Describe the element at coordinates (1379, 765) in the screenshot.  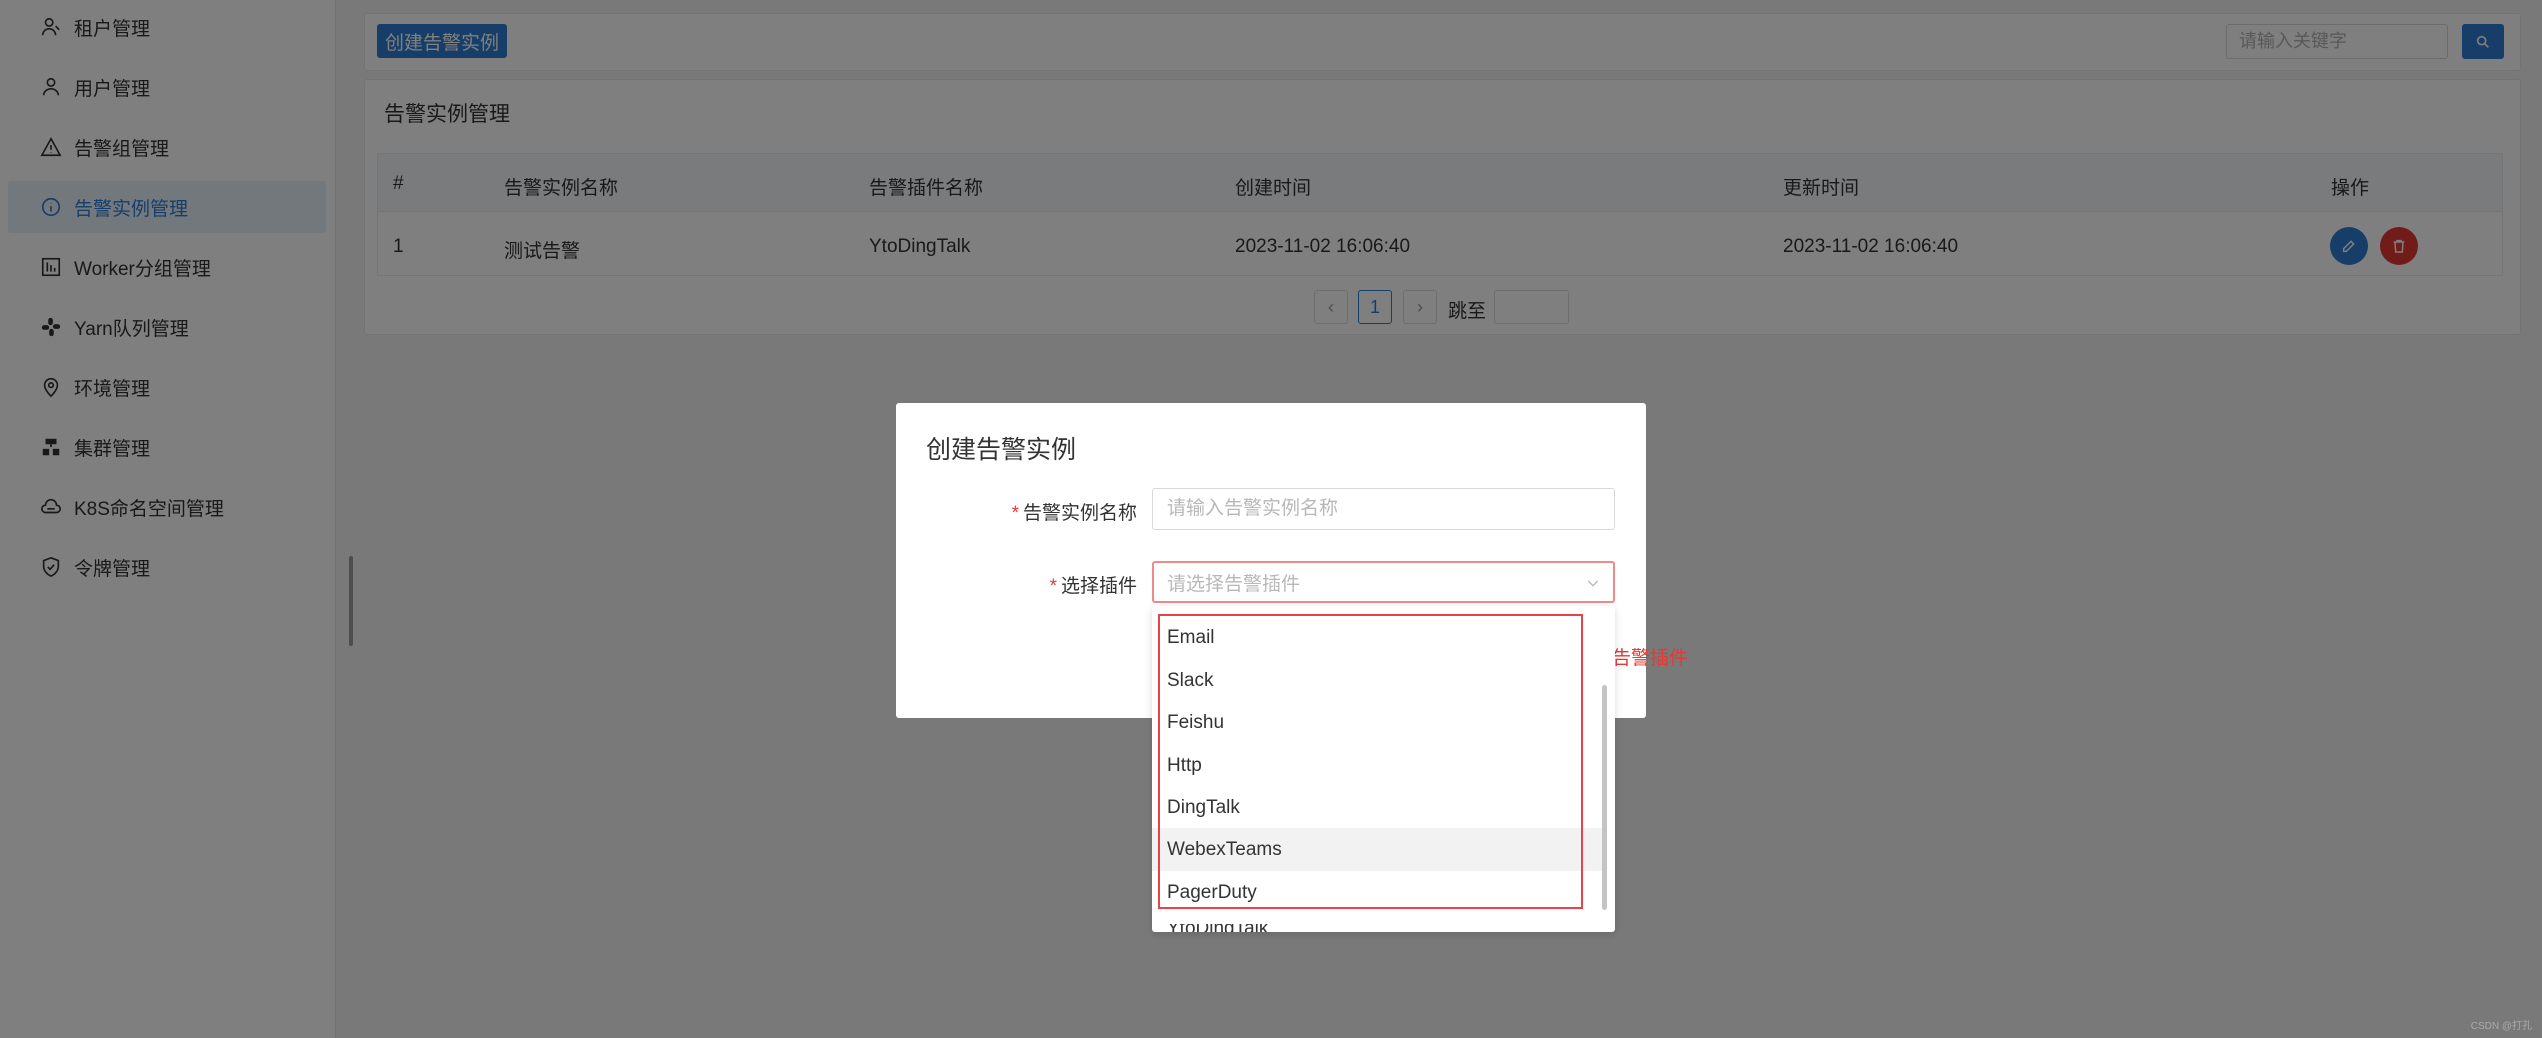
I see `plugin-option-http: Http` at that location.